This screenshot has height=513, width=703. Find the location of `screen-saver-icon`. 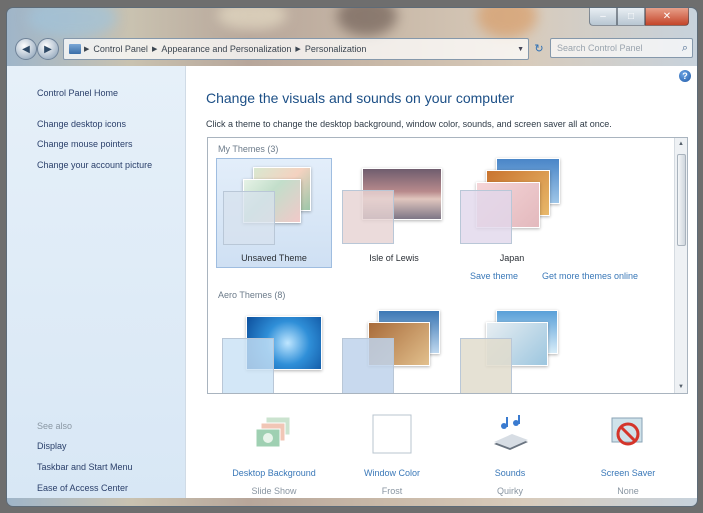

screen-saver-icon is located at coordinates (628, 434).